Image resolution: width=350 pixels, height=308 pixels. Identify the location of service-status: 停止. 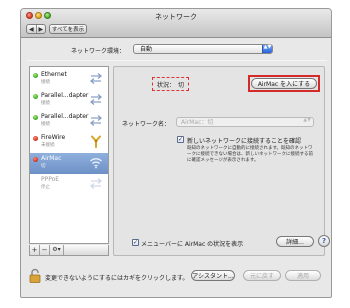
(45, 187).